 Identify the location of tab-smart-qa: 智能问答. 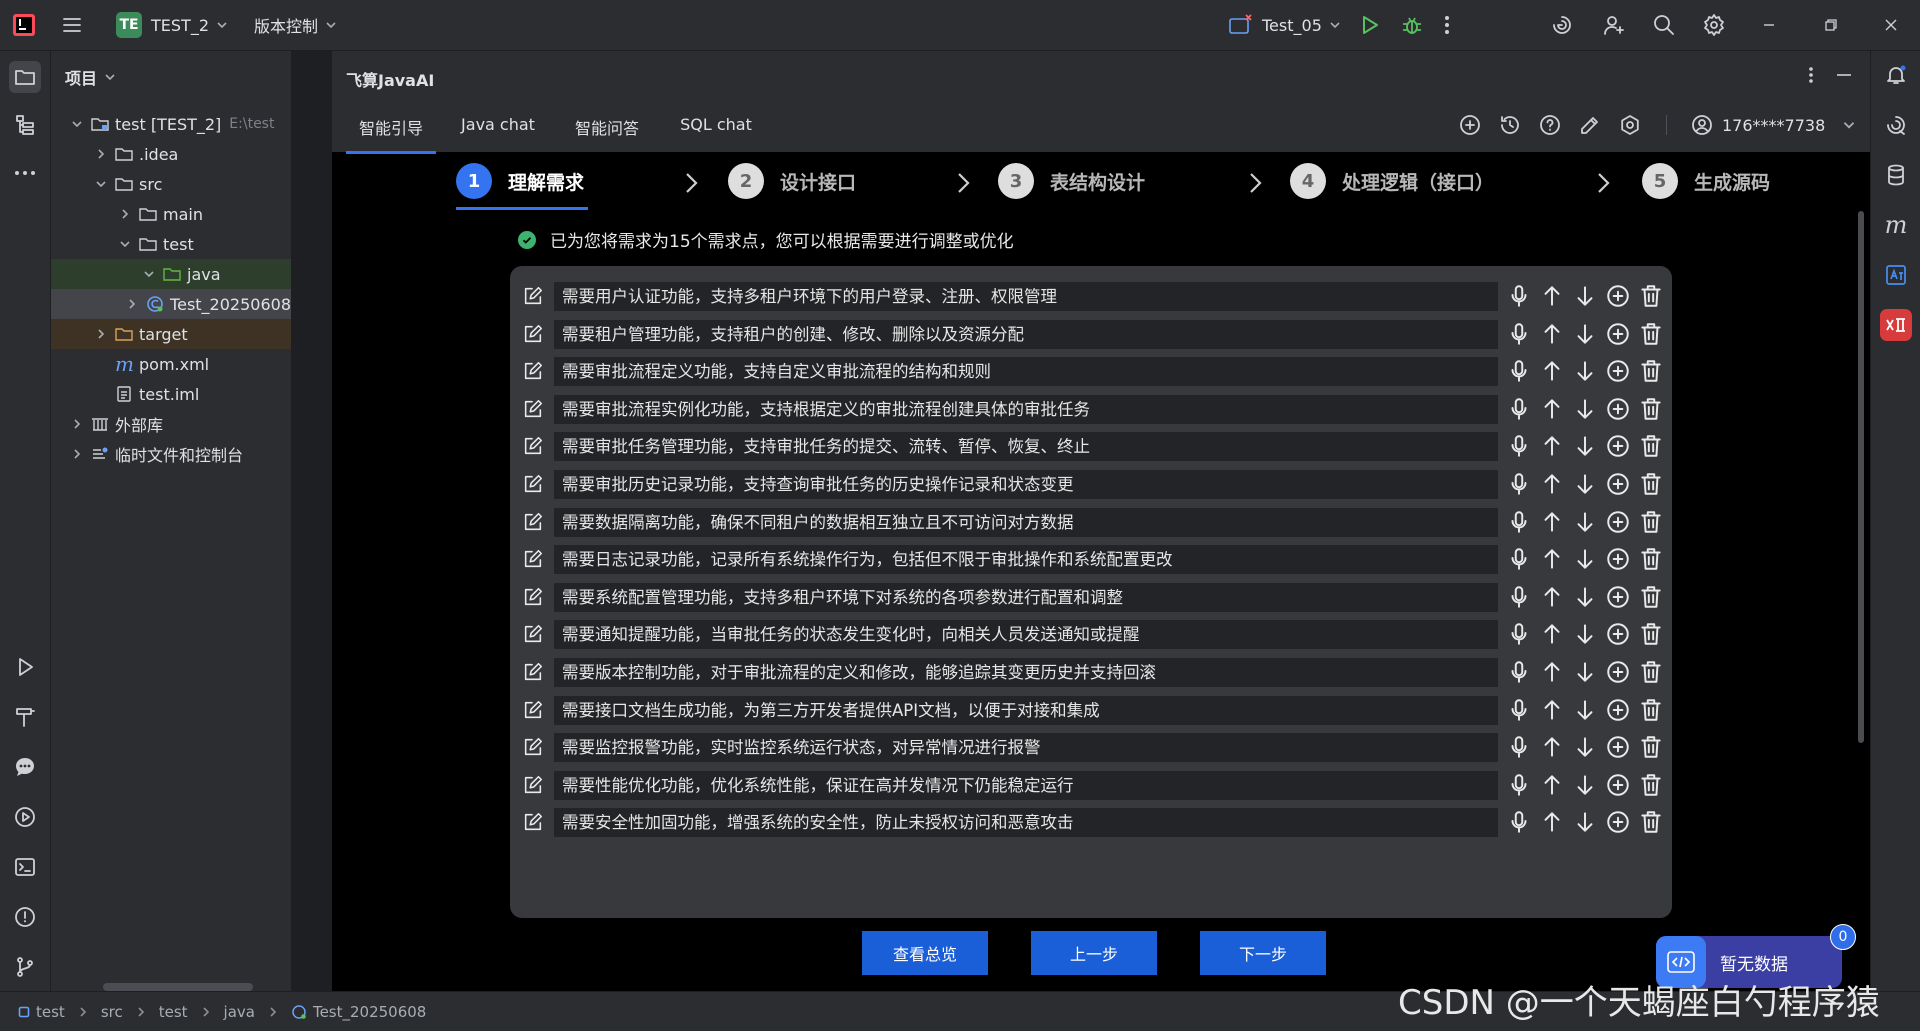
(607, 133).